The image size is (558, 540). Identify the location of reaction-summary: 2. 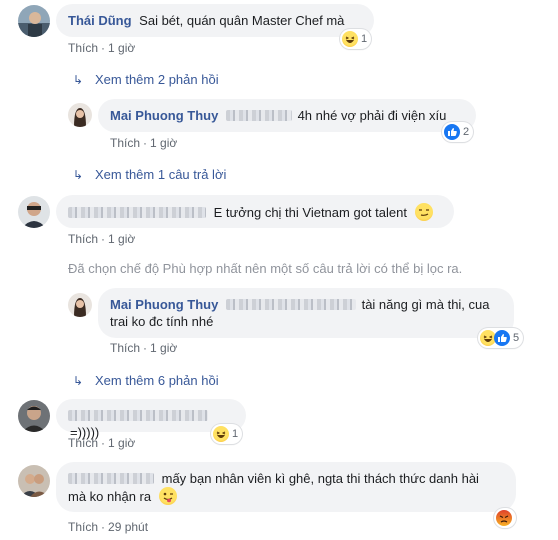
(458, 132).